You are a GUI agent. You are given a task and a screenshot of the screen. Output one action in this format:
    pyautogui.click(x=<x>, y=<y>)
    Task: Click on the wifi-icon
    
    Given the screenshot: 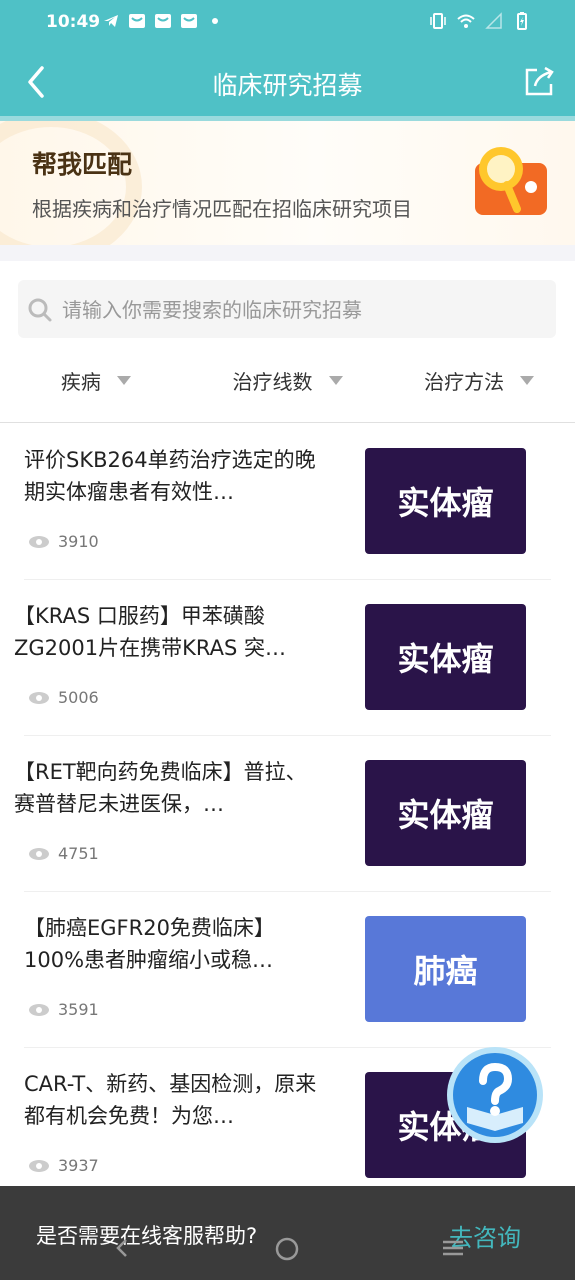 What is the action you would take?
    pyautogui.click(x=466, y=21)
    